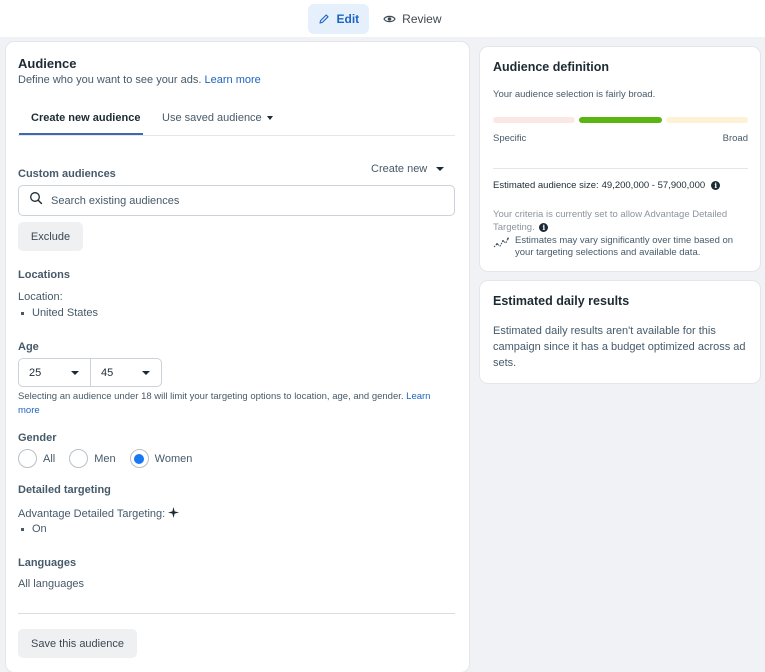  I want to click on scale-left-label: Specific, so click(510, 138).